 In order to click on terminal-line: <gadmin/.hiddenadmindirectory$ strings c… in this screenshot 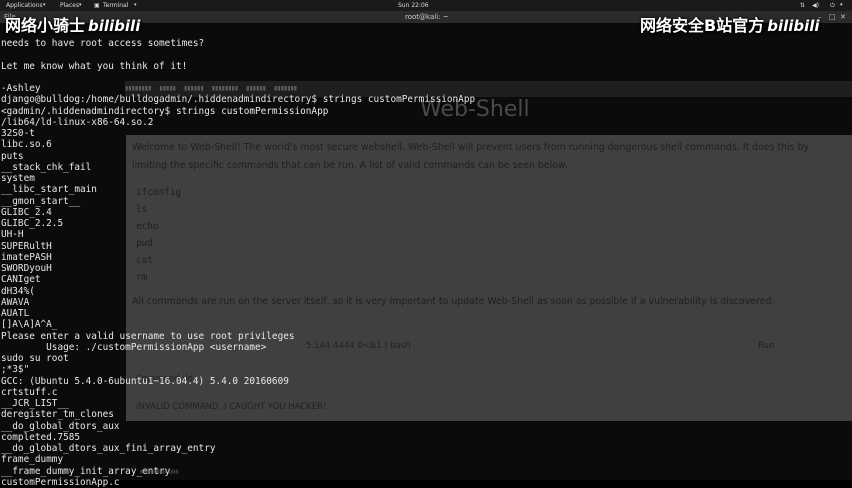, I will do `click(165, 111)`.